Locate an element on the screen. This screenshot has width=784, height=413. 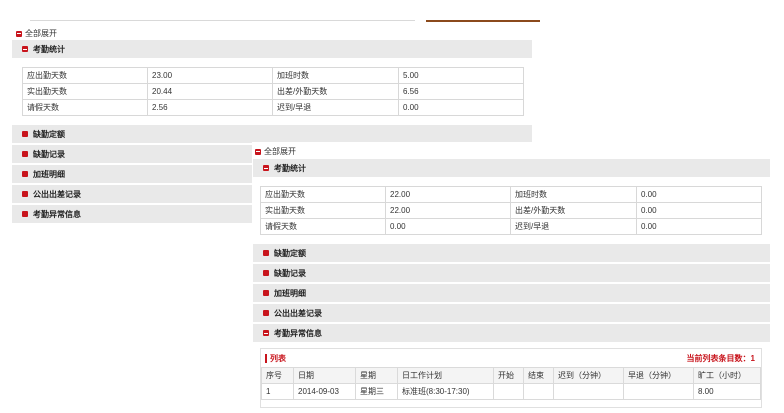
row-cell: 标准班(8:30-17:30) is located at coordinates (445, 391).